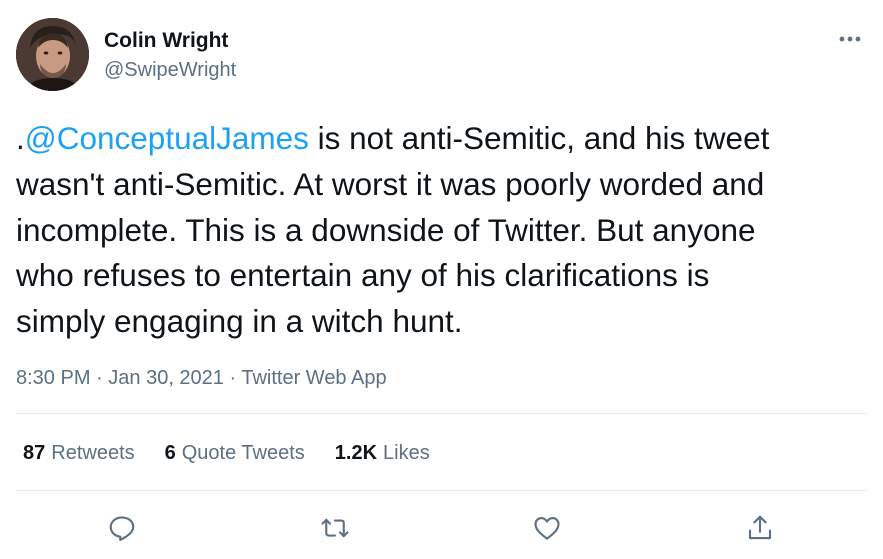  I want to click on tweet-meta: 8:30 PM · Jan 30, 2021 · Twitter Web App, so click(201, 378).